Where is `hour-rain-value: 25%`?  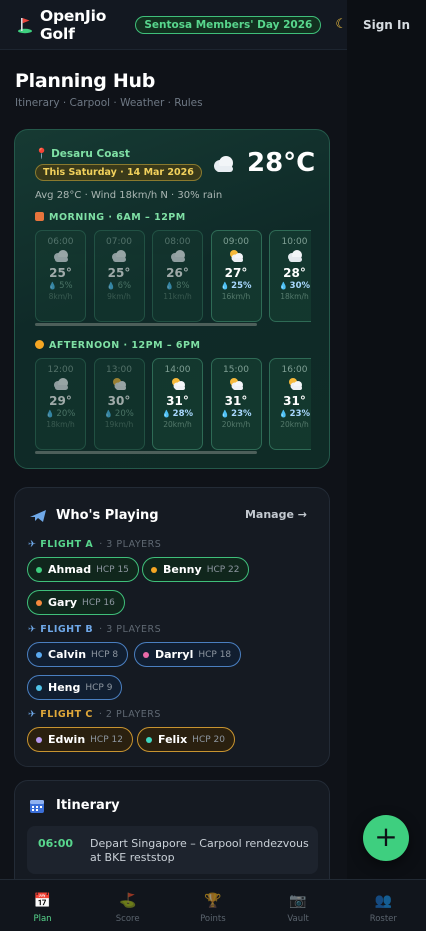 hour-rain-value: 25% is located at coordinates (241, 286).